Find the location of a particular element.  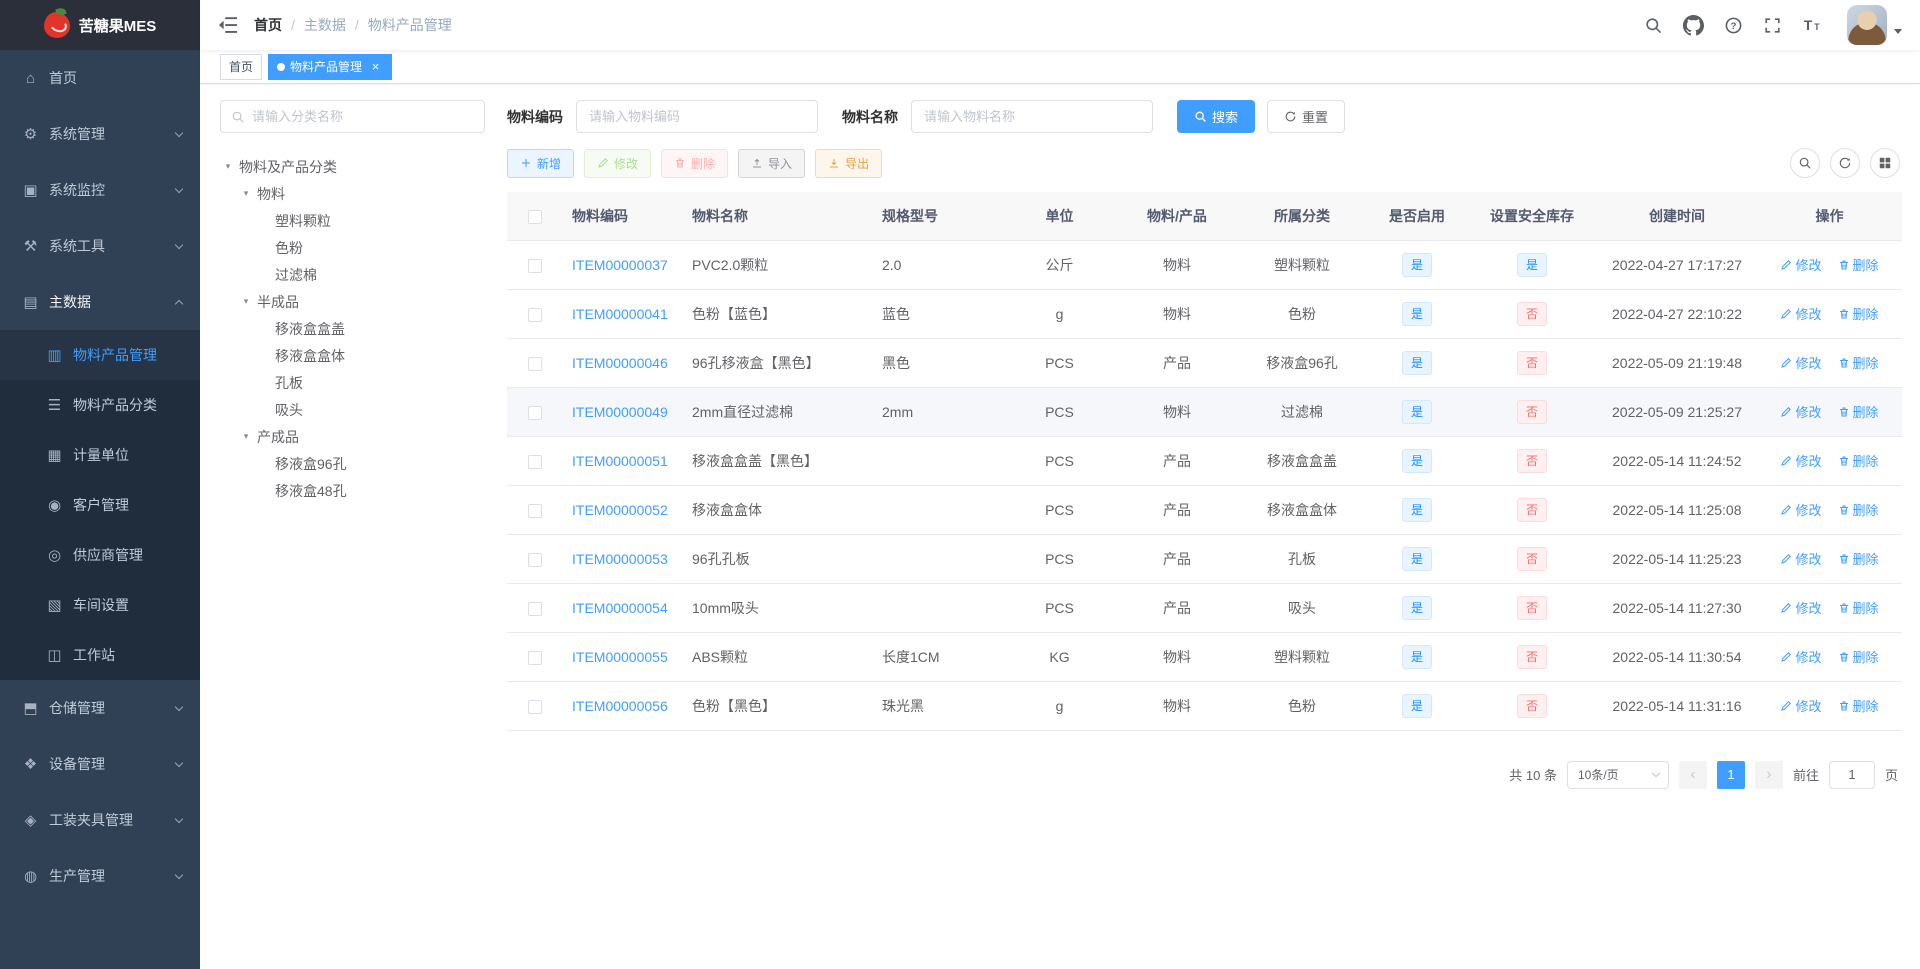

hamburger-icon is located at coordinates (228, 25).